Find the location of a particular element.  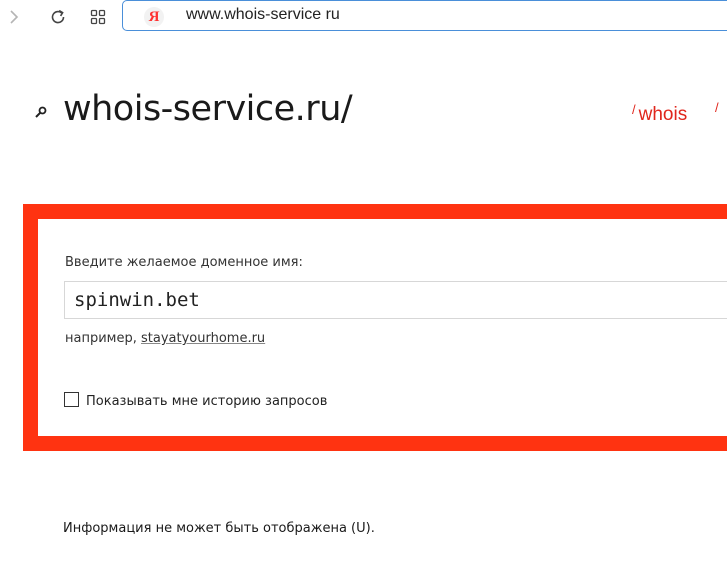

history-checkbox is located at coordinates (71, 399).